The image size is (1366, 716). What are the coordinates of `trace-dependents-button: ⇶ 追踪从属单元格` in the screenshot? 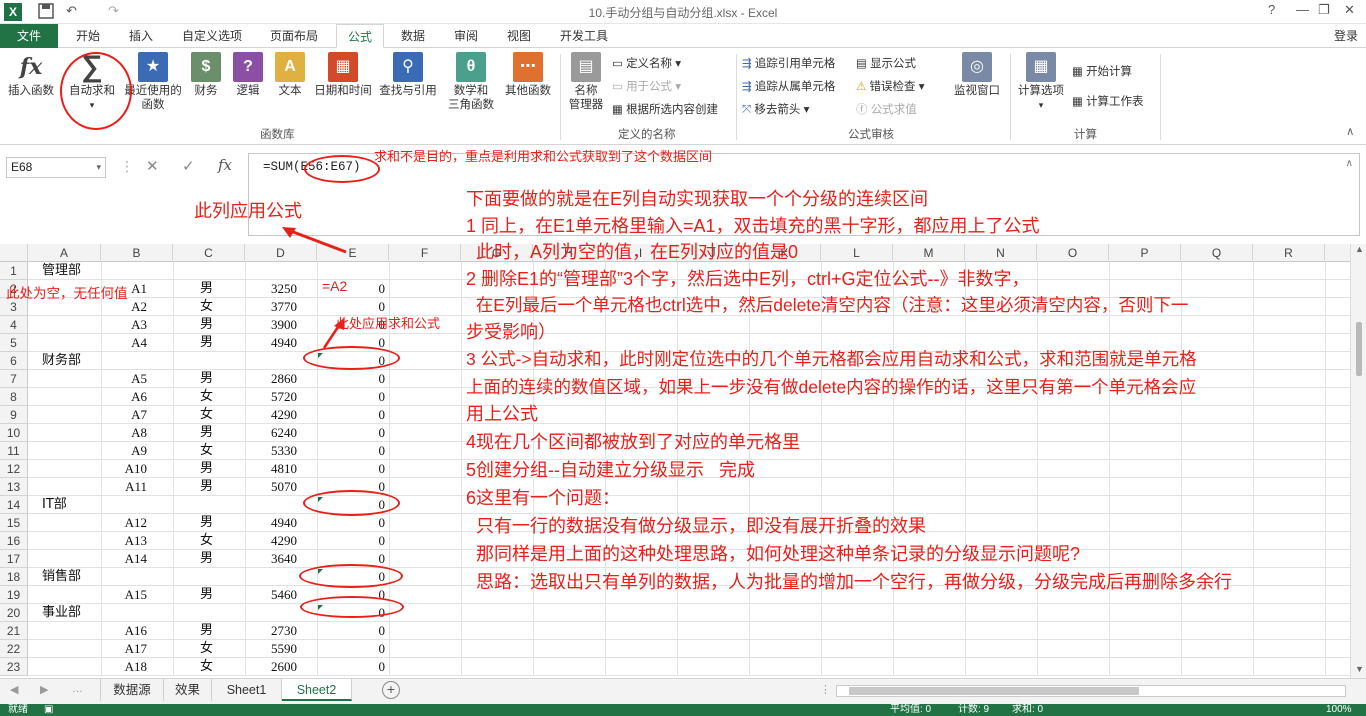 It's located at (788, 87).